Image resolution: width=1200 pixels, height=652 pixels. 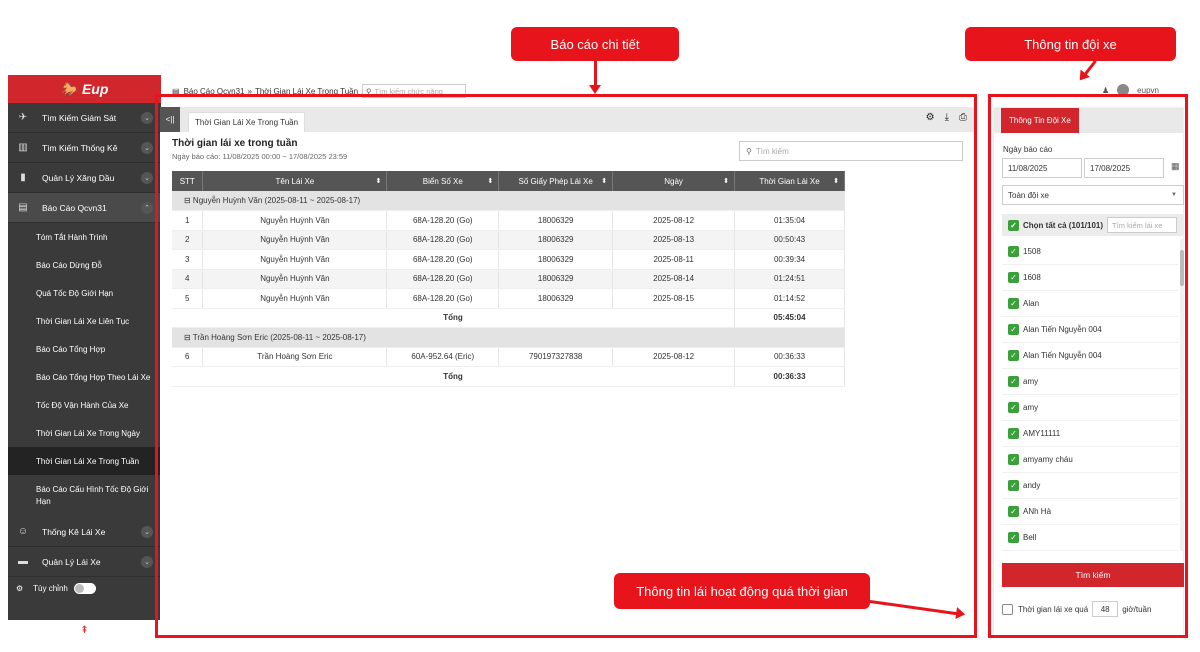 What do you see at coordinates (1031, 303) in the screenshot?
I see `driver-name: Alan` at bounding box center [1031, 303].